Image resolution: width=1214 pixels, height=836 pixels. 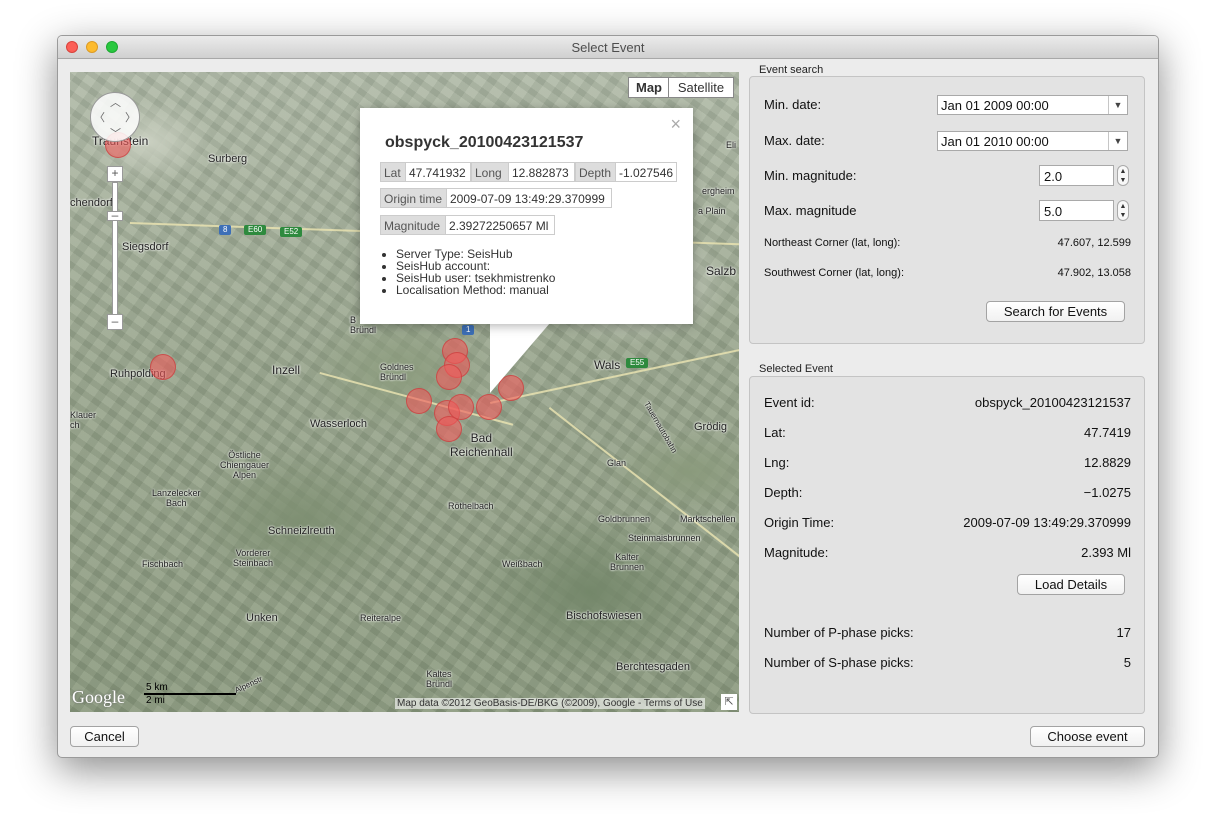 What do you see at coordinates (608, 47) in the screenshot?
I see `window-title: Select Event` at bounding box center [608, 47].